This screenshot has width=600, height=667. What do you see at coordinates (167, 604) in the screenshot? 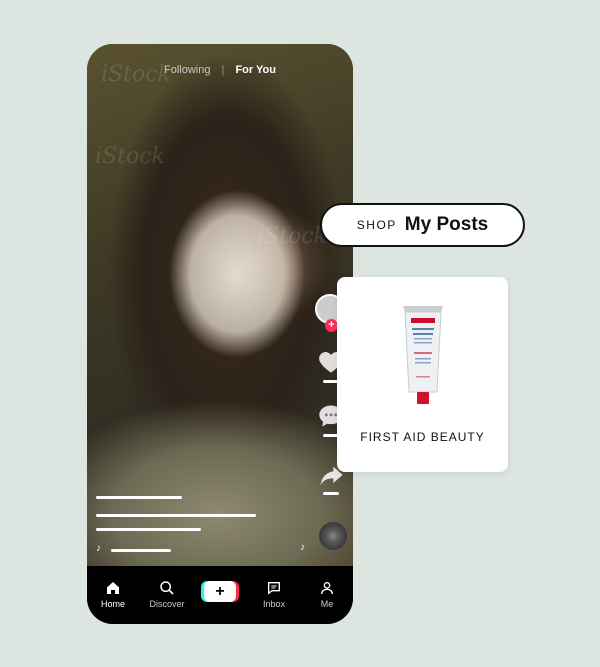
I see `nav-discover-label: Discover` at bounding box center [167, 604].